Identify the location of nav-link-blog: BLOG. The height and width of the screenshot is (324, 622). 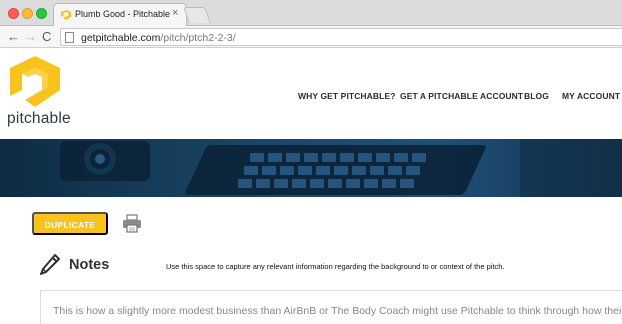
(536, 96).